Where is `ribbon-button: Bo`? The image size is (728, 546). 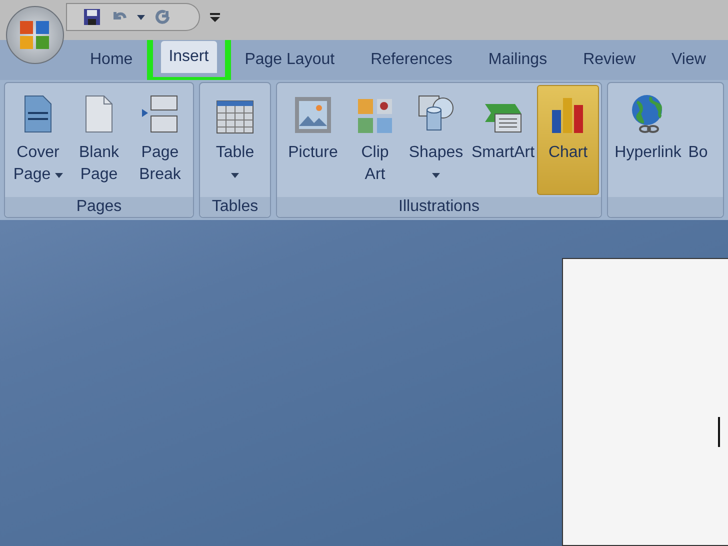
ribbon-button: Bo is located at coordinates (698, 140).